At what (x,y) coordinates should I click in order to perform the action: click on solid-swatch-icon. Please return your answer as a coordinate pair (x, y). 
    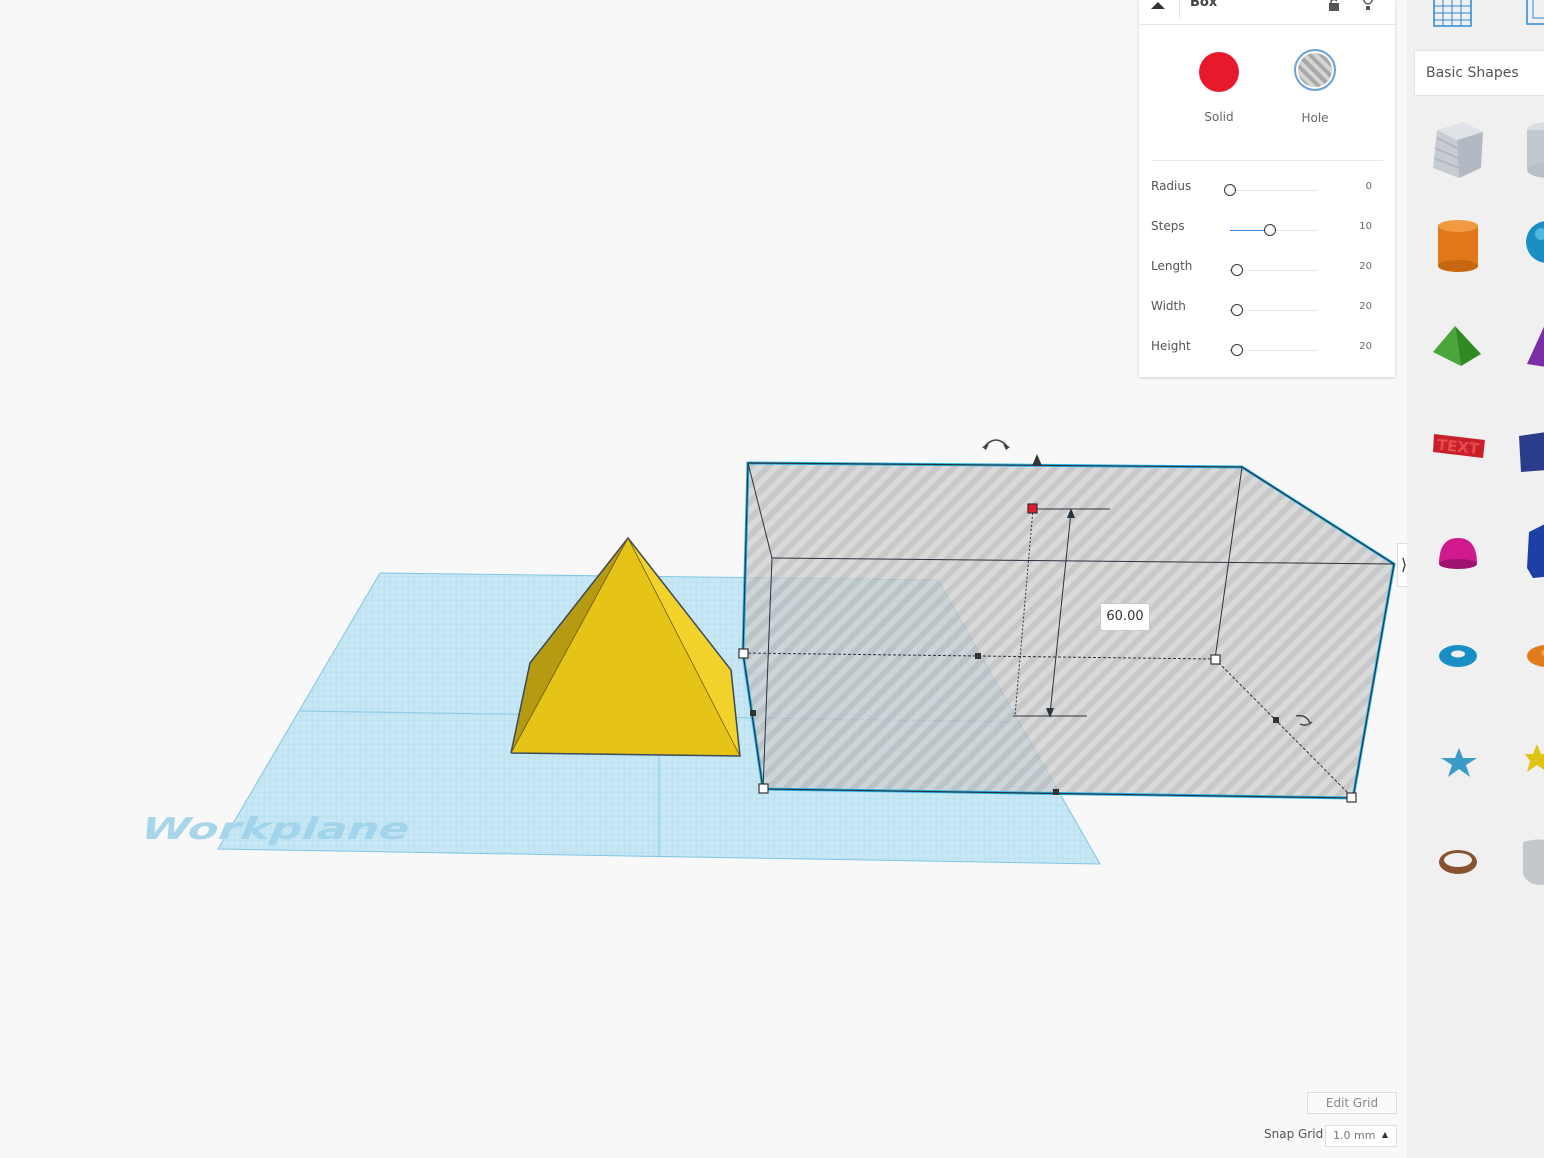
    Looking at the image, I should click on (1219, 72).